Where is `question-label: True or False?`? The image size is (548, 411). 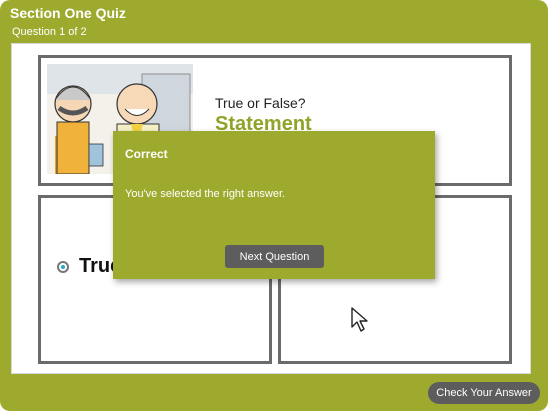
question-label: True or False? is located at coordinates (260, 103).